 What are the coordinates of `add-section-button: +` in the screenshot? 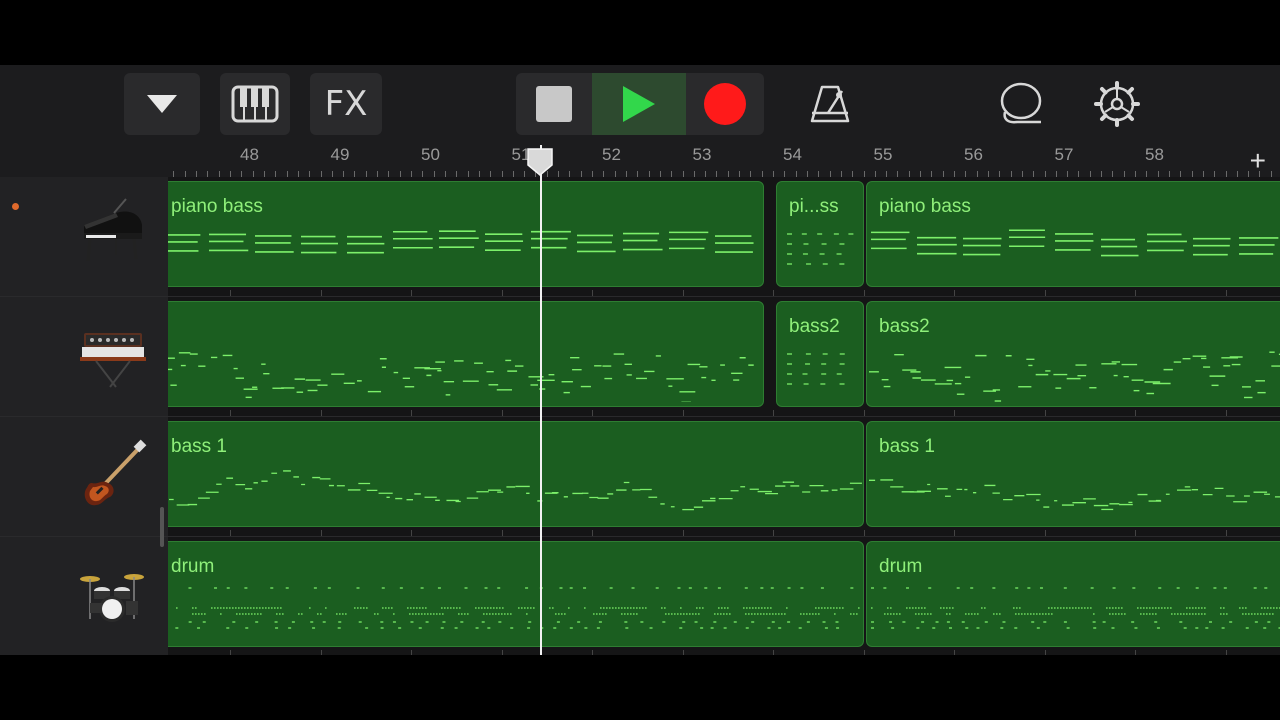 It's located at (1258, 161).